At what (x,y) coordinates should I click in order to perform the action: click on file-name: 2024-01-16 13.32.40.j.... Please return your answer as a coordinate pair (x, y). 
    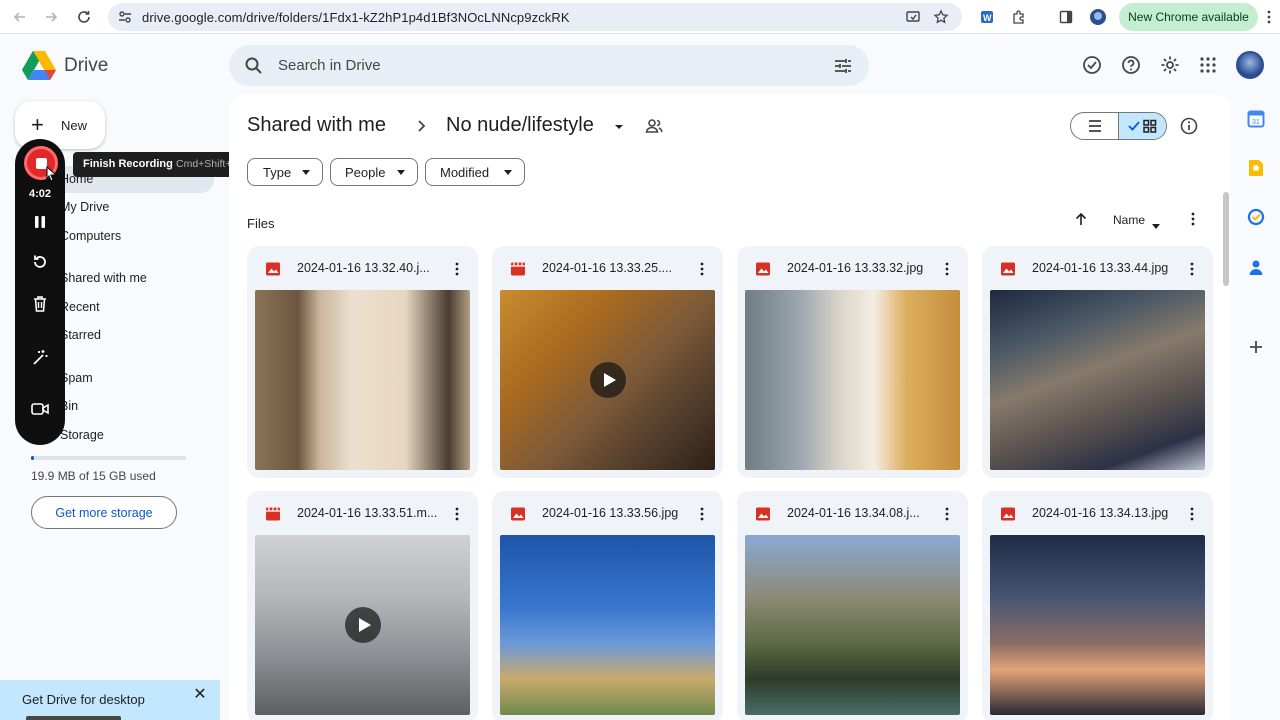
    Looking at the image, I should click on (363, 268).